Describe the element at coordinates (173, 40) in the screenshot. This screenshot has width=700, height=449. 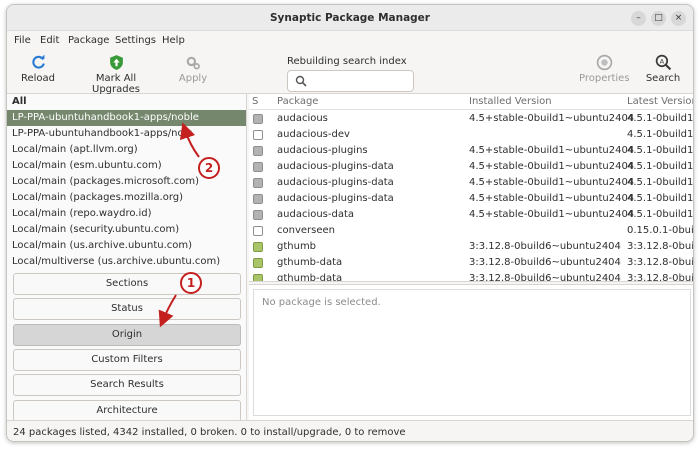
I see `menu-help: Help` at that location.